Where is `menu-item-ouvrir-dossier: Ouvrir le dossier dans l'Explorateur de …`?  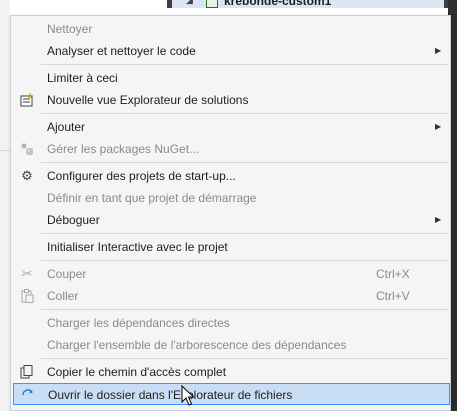
menu-item-ouvrir-dossier: Ouvrir le dossier dans l'Explorateur de … is located at coordinates (231, 394).